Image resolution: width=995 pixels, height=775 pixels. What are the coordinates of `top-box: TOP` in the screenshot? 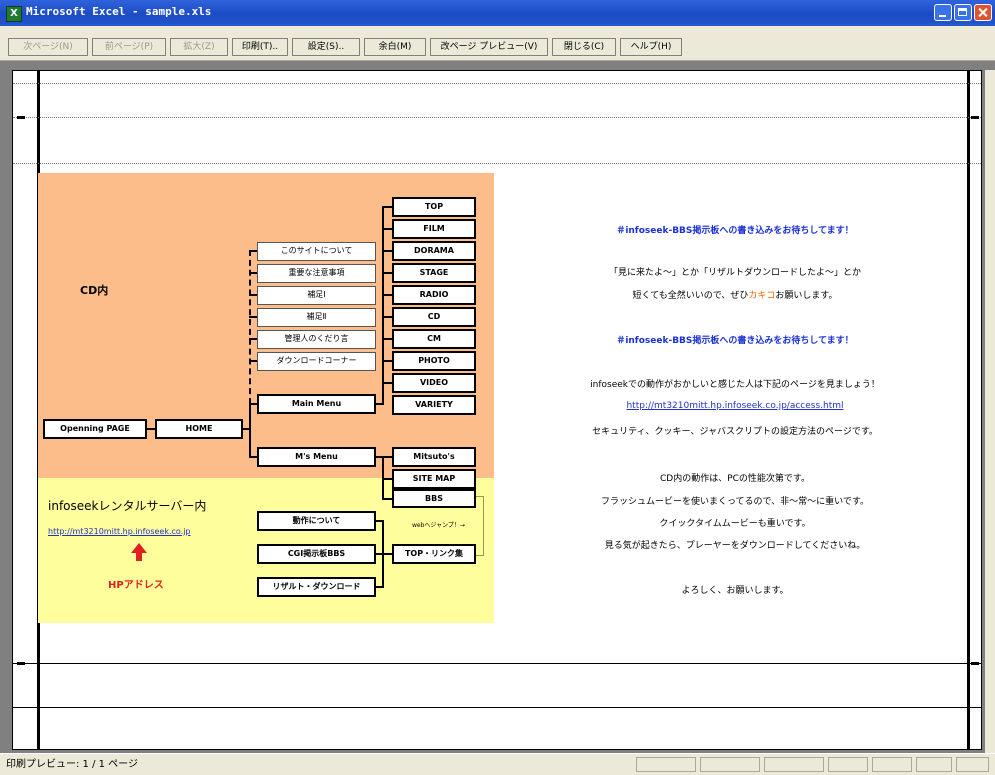 It's located at (434, 207).